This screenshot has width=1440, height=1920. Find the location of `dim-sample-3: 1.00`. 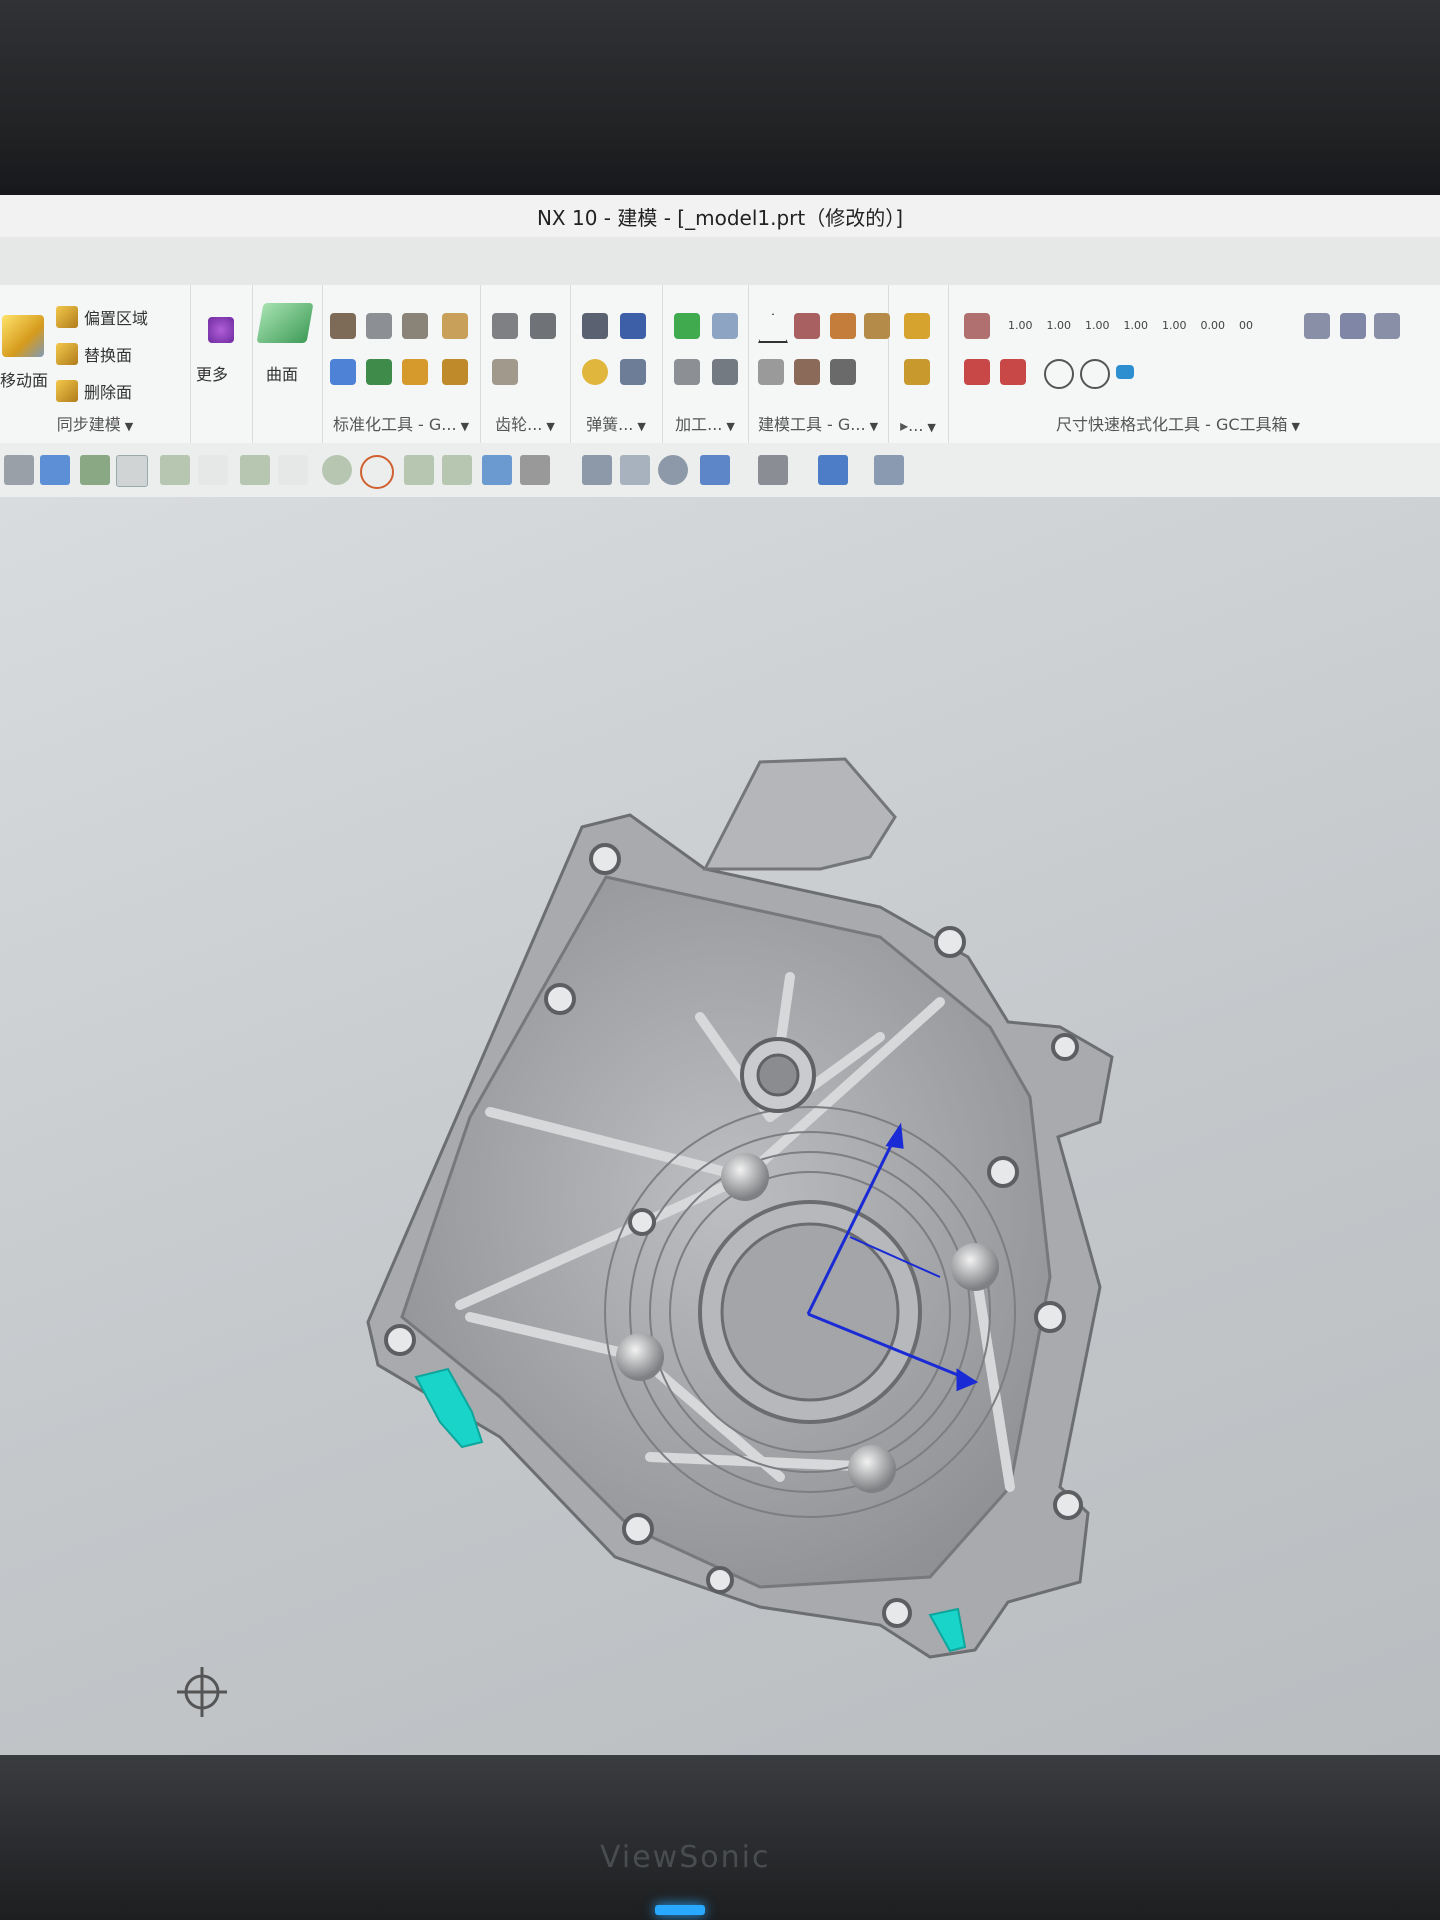

dim-sample-3: 1.00 is located at coordinates (1097, 325).